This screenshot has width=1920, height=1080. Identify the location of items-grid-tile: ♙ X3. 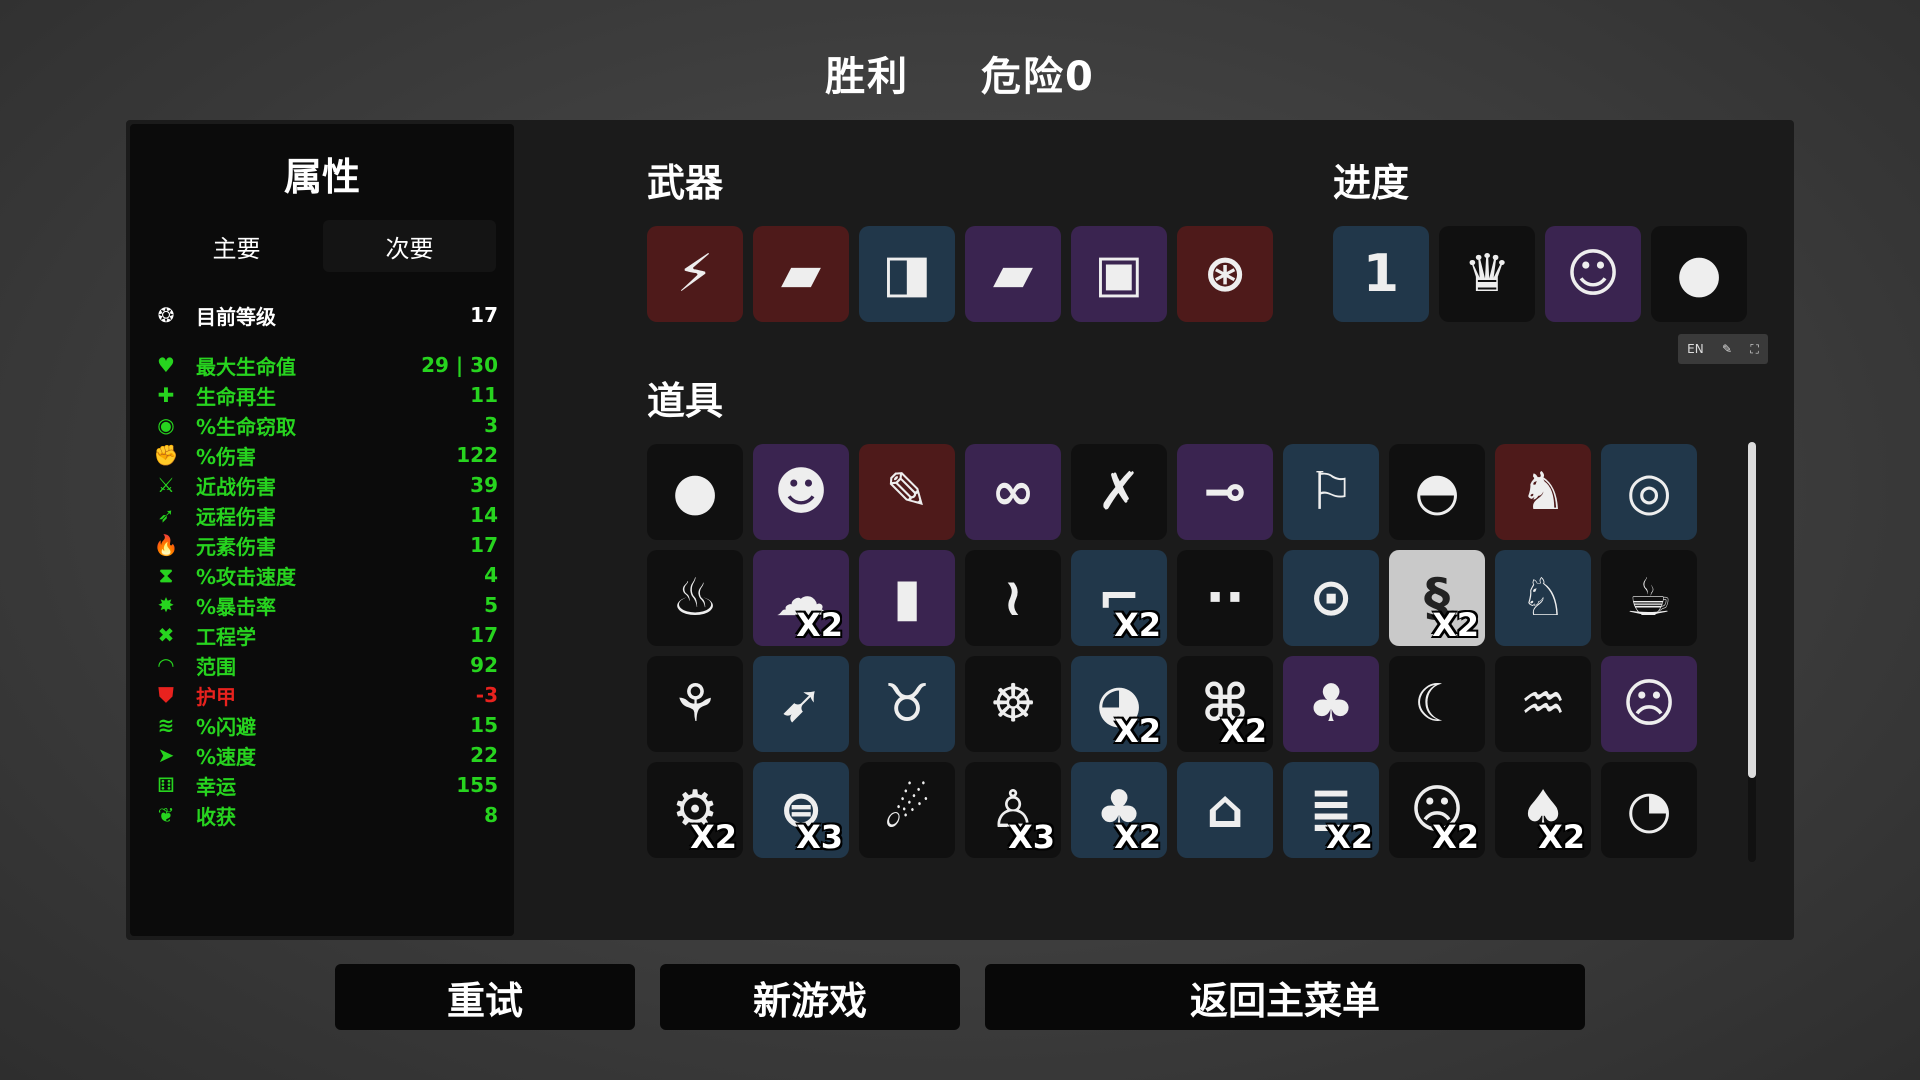
(1013, 810).